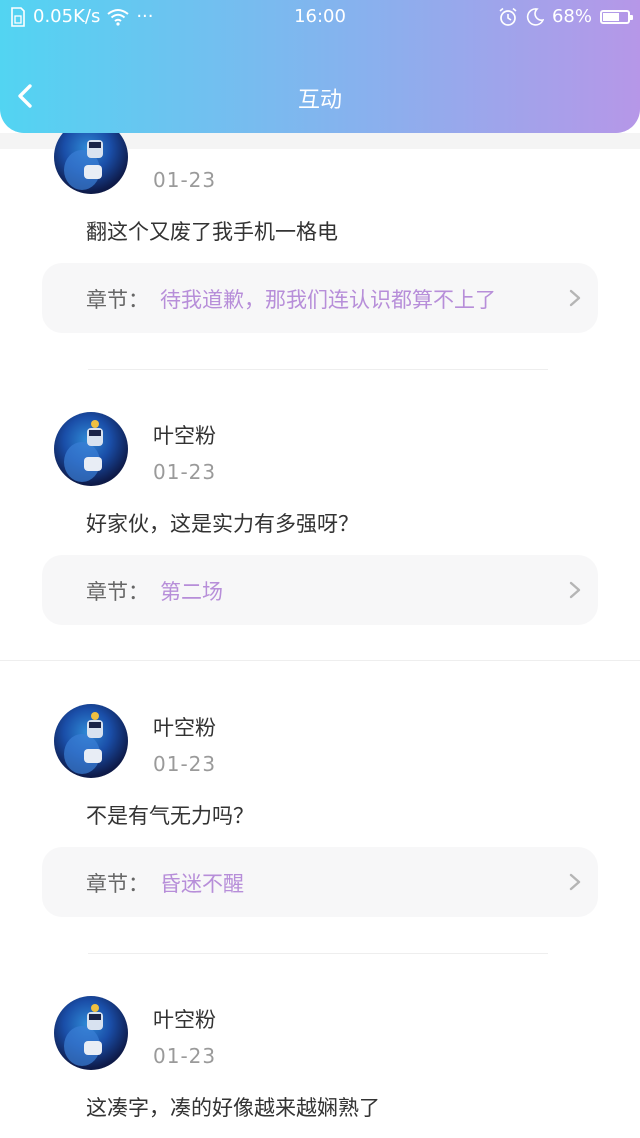 Image resolution: width=640 pixels, height=1138 pixels. What do you see at coordinates (320, 17) in the screenshot?
I see `status-bar: 0.05K/s ··· 16:00 68%` at bounding box center [320, 17].